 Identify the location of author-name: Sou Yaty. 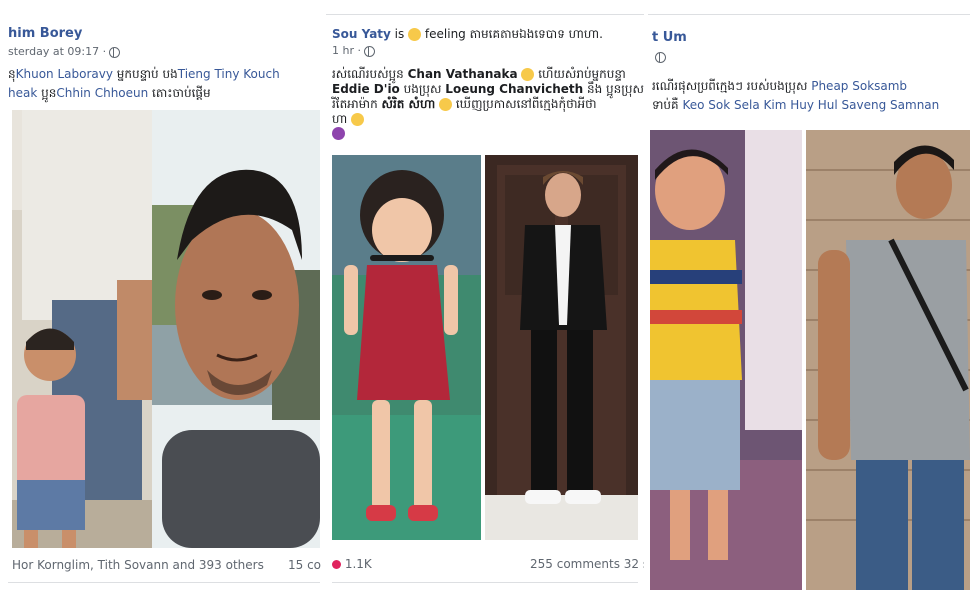
(361, 34).